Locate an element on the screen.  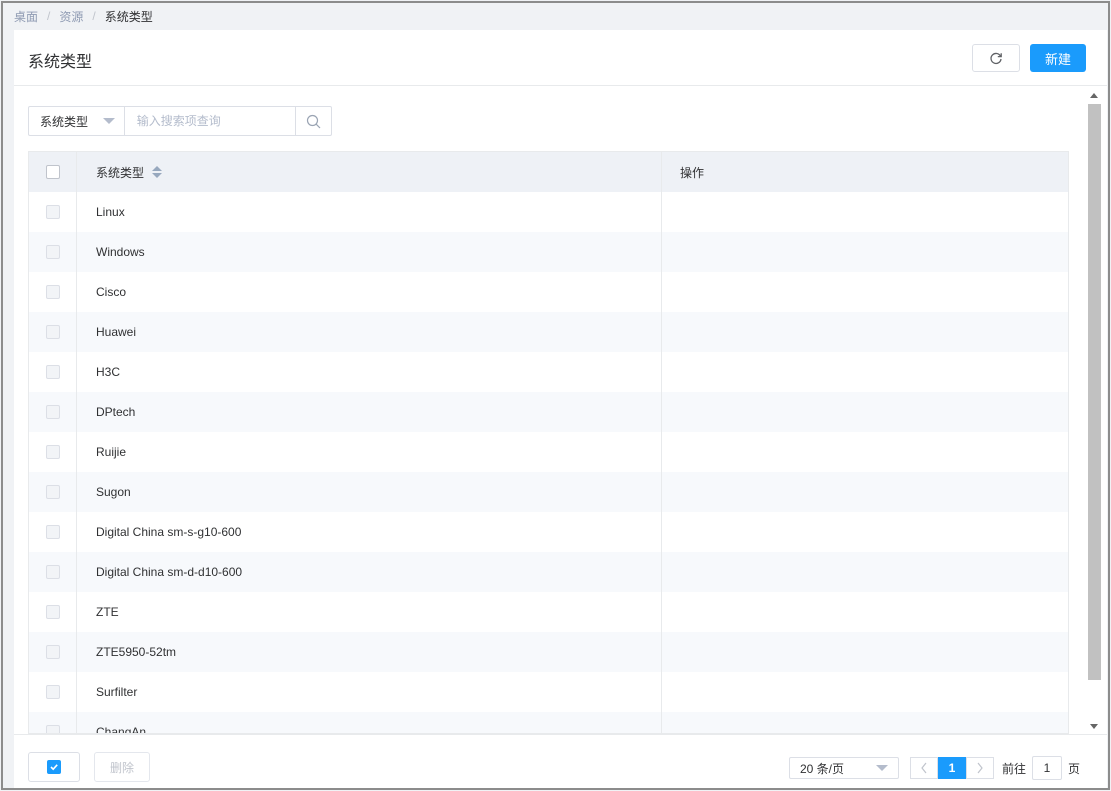
delete-button: 删除 is located at coordinates (122, 767).